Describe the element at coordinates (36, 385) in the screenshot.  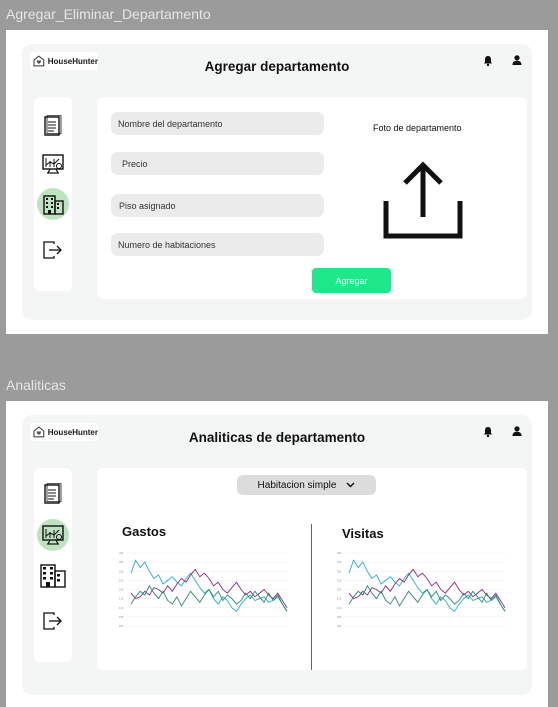
I see `frame-label-analiticas: Analiticas` at that location.